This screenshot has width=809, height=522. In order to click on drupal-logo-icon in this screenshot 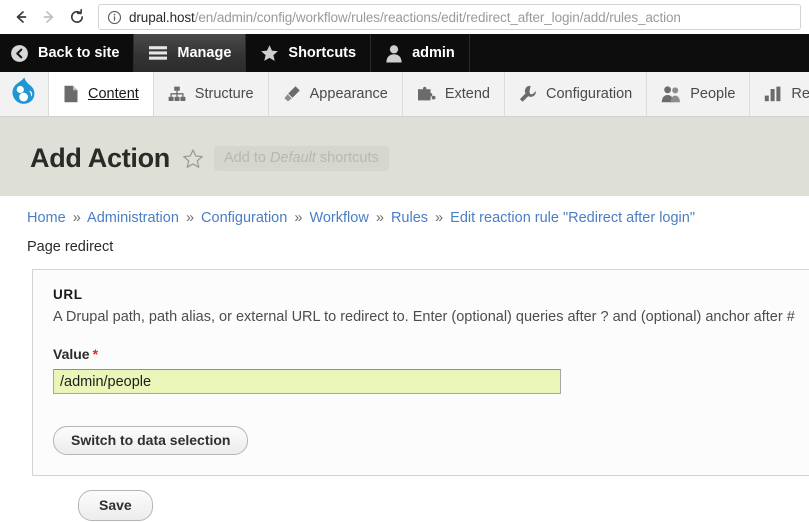, I will do `click(24, 94)`.